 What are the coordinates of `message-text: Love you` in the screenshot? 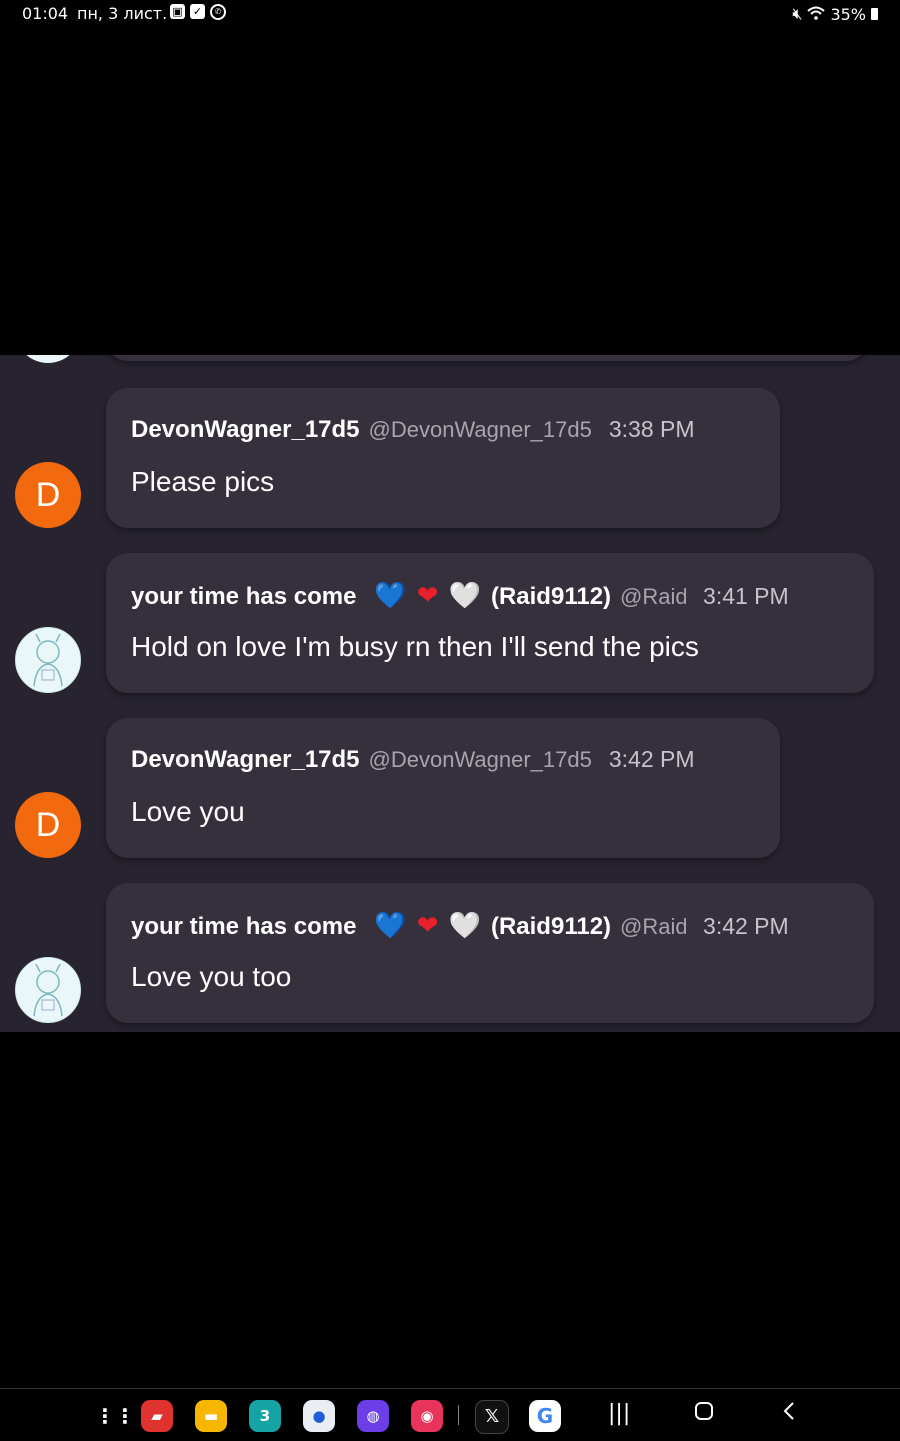 It's located at (188, 811).